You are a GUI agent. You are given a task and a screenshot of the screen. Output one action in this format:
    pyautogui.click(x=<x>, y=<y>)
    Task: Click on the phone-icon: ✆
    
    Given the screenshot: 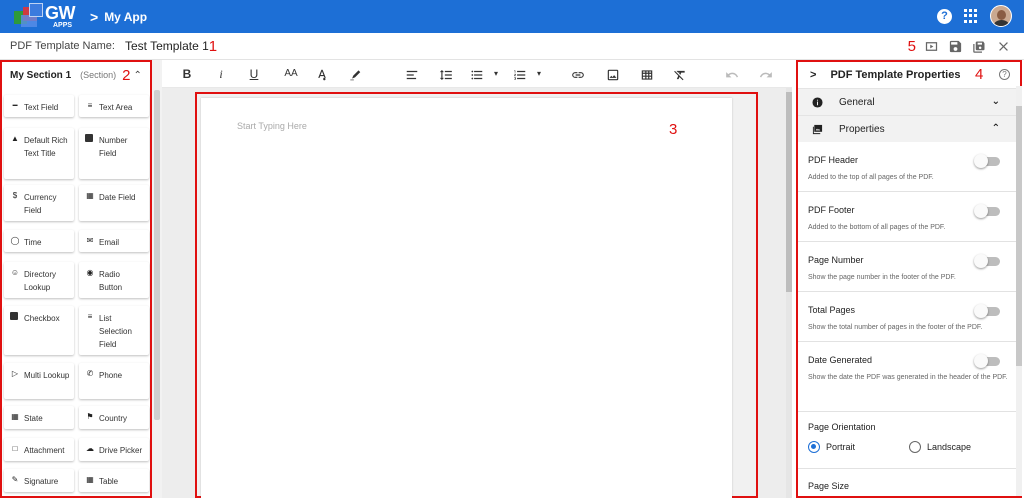 What is the action you would take?
    pyautogui.click(x=90, y=373)
    